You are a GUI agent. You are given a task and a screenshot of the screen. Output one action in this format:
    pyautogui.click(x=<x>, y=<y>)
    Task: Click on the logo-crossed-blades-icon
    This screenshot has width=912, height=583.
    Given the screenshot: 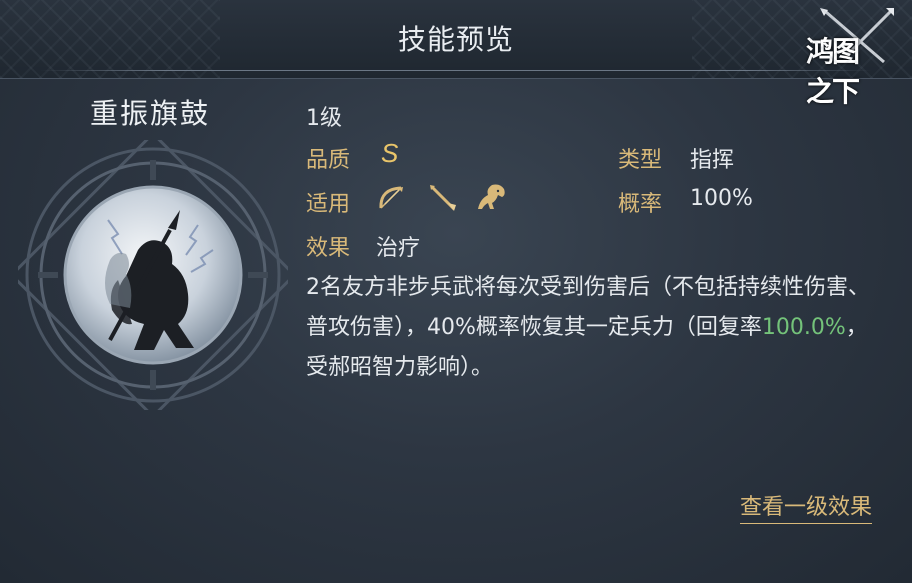 What is the action you would take?
    pyautogui.click(x=857, y=36)
    